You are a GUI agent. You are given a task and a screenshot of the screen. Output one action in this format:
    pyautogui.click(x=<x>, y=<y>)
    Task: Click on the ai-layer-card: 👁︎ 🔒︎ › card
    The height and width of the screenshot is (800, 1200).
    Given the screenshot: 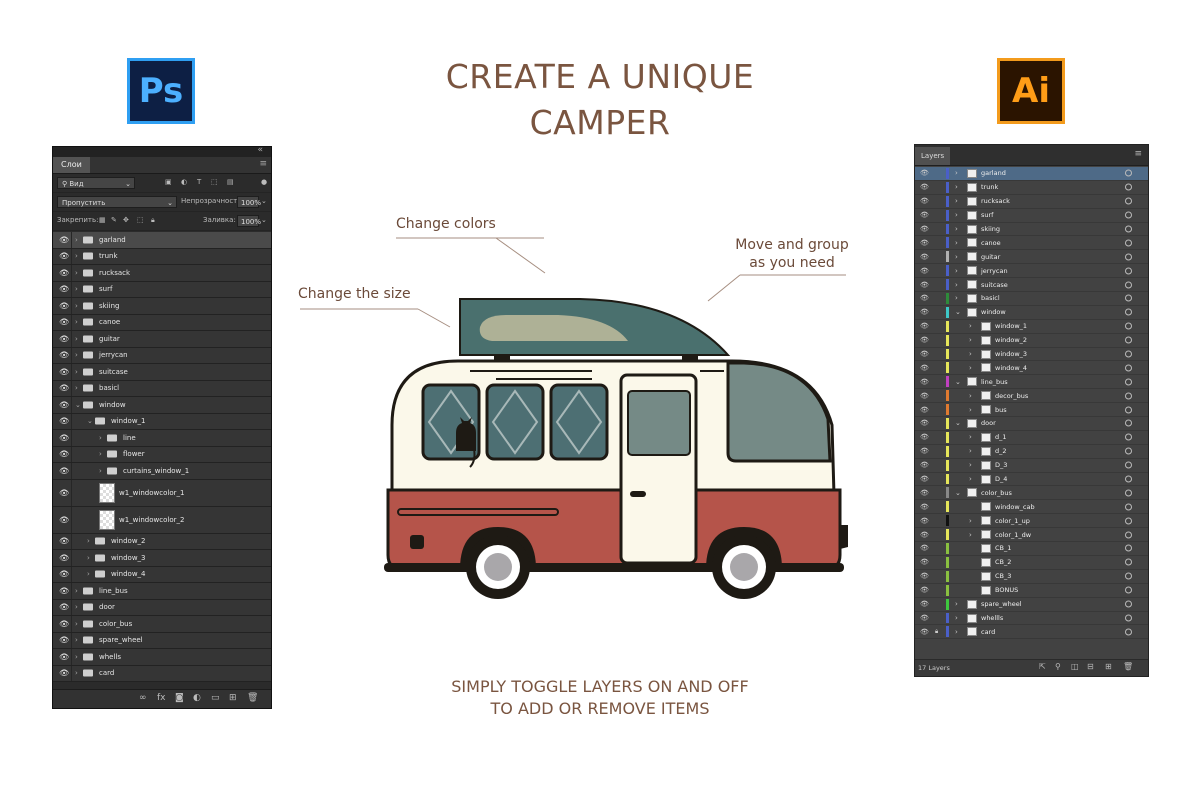 What is the action you would take?
    pyautogui.click(x=1031, y=632)
    